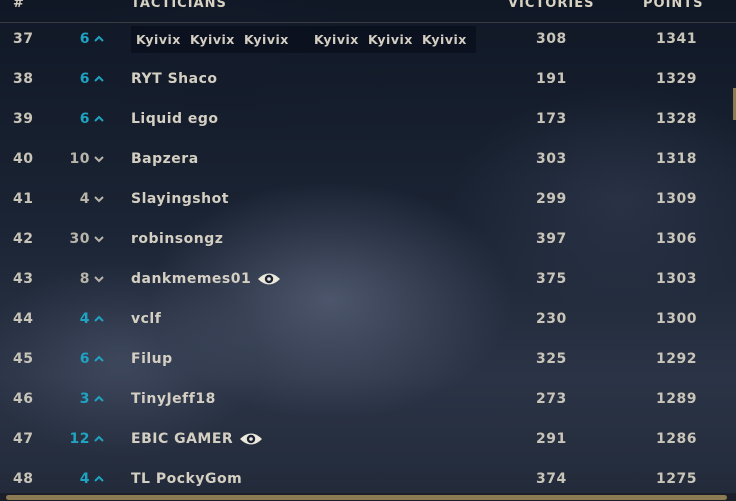 The height and width of the screenshot is (501, 736). What do you see at coordinates (368, 319) in the screenshot?
I see `table-row: 44 4 vclf 230 1300` at bounding box center [368, 319].